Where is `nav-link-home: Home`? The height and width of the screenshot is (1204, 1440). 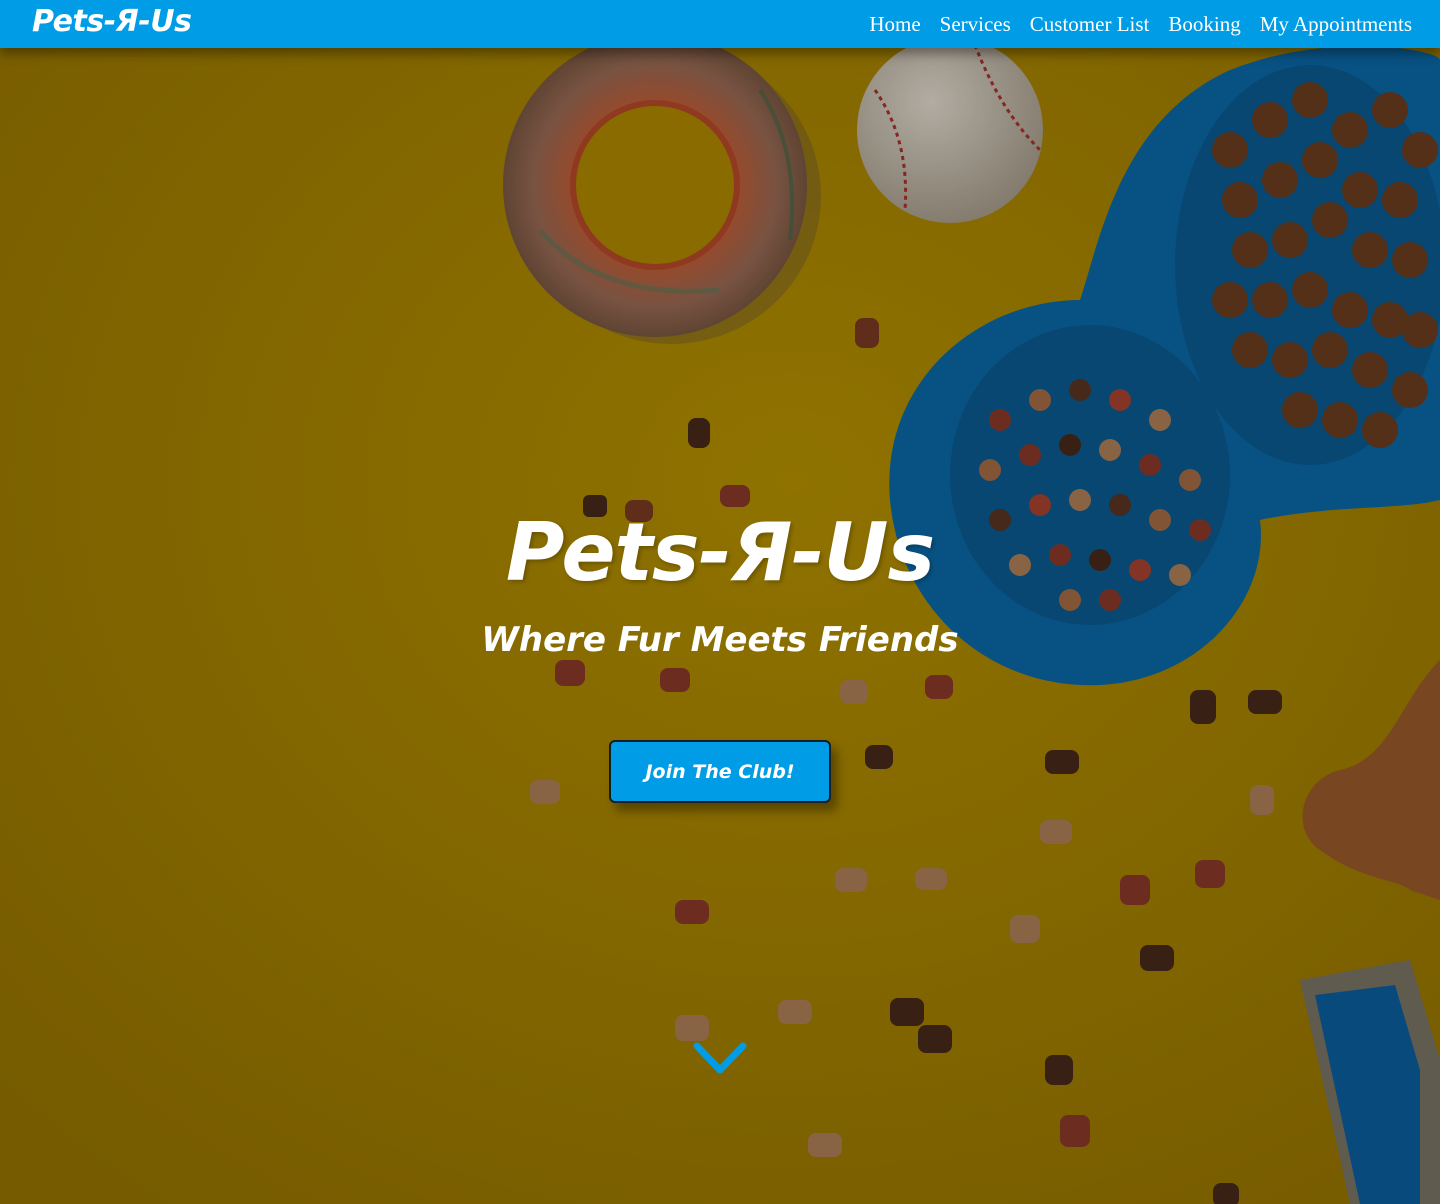 nav-link-home: Home is located at coordinates (894, 24).